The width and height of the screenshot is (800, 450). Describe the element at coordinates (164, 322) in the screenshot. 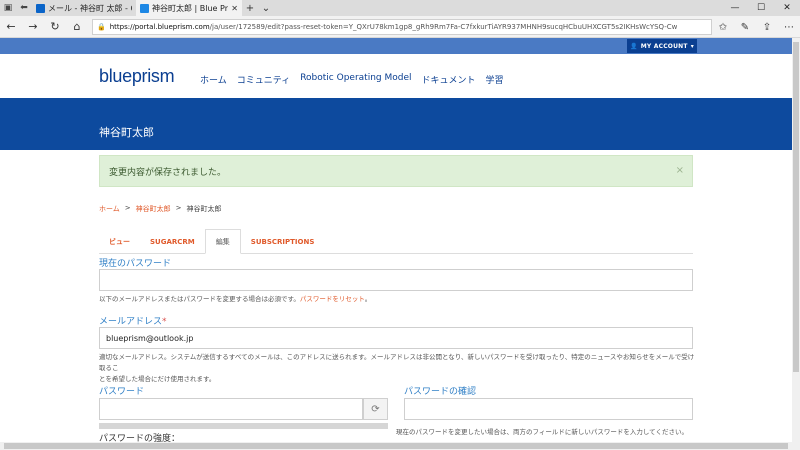

I see `required-mark: *` at that location.